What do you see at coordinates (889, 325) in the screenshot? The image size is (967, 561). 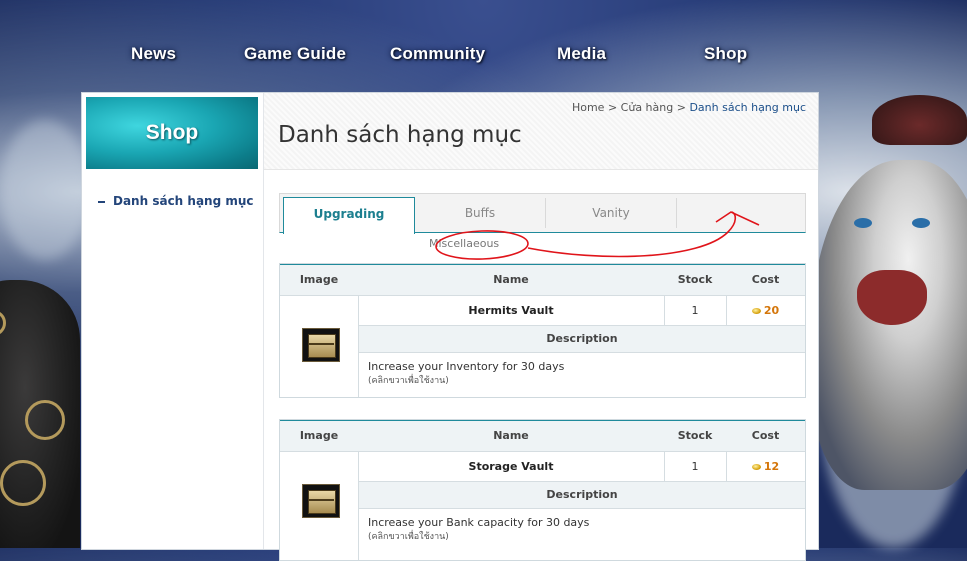 I see `tiger-illustration` at bounding box center [889, 325].